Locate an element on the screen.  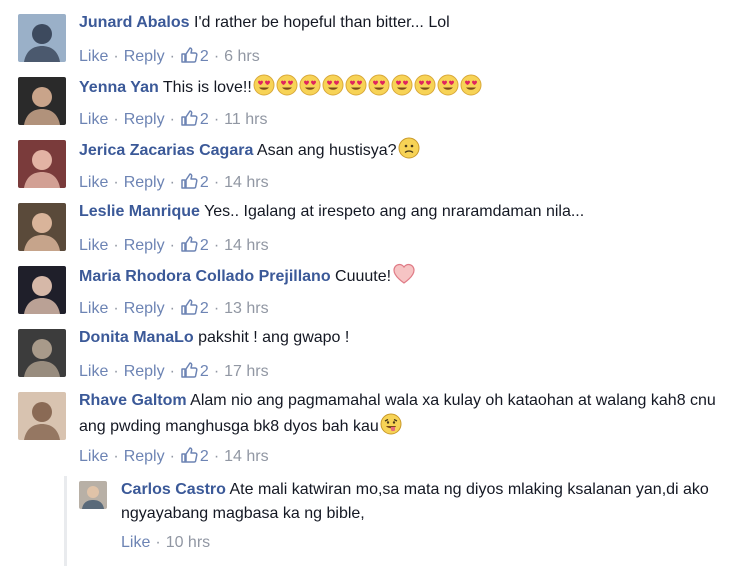
commenter-name: Donita ManaLo is located at coordinates (136, 337).